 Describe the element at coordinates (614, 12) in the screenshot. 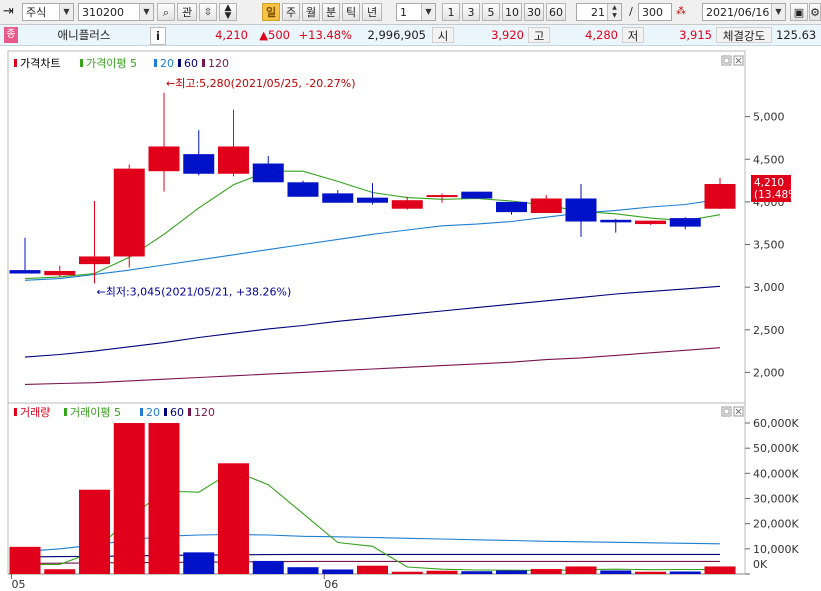

I see `spin-icon: ▲ ▼` at that location.